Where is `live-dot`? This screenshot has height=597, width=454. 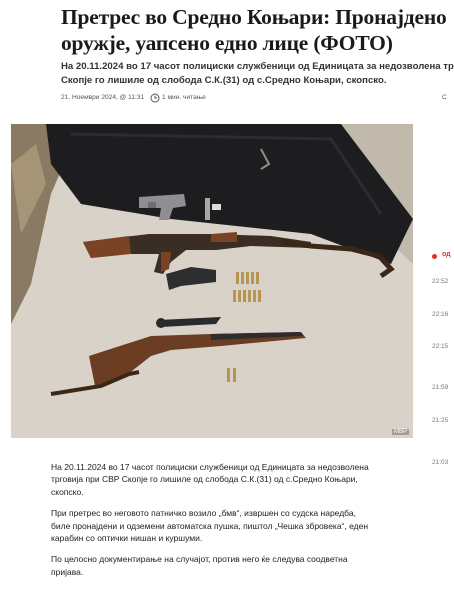 live-dot is located at coordinates (434, 256).